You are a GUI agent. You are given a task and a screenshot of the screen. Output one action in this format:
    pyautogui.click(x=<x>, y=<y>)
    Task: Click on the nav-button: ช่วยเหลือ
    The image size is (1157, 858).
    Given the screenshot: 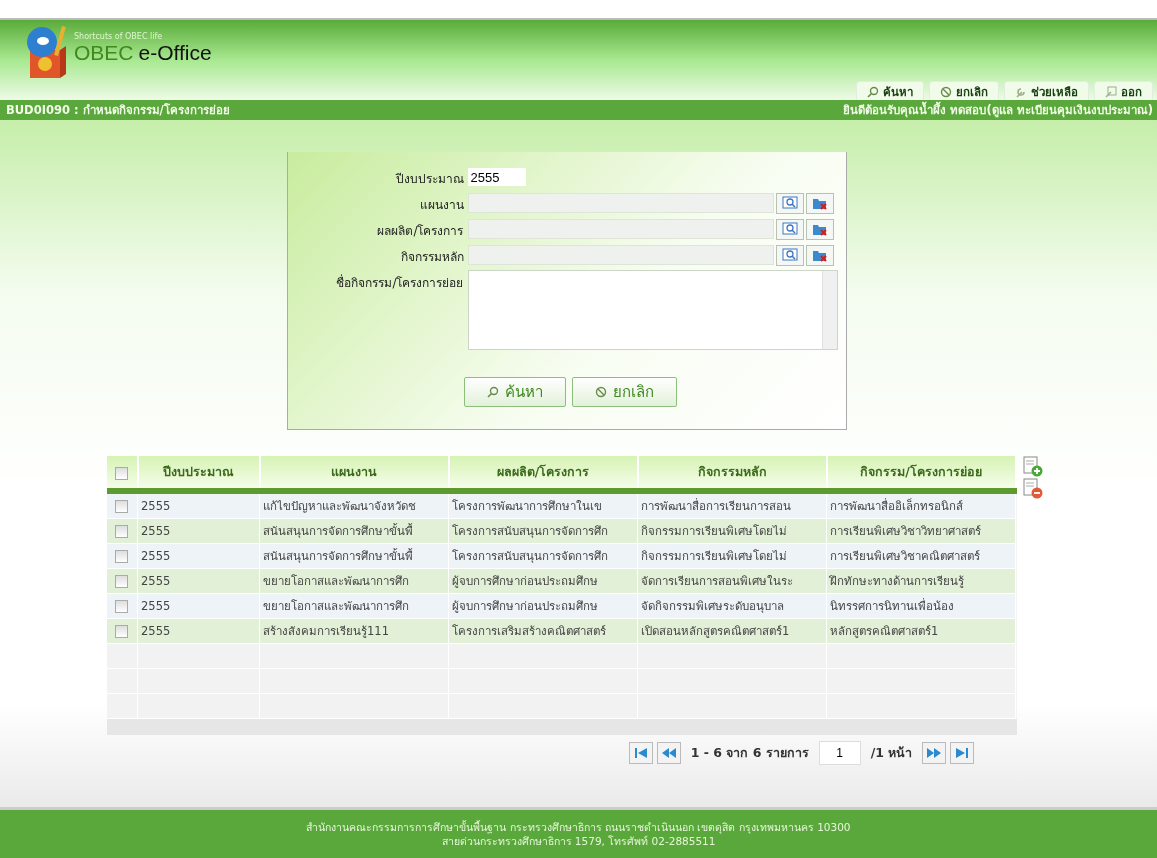 What is the action you would take?
    pyautogui.click(x=1046, y=90)
    